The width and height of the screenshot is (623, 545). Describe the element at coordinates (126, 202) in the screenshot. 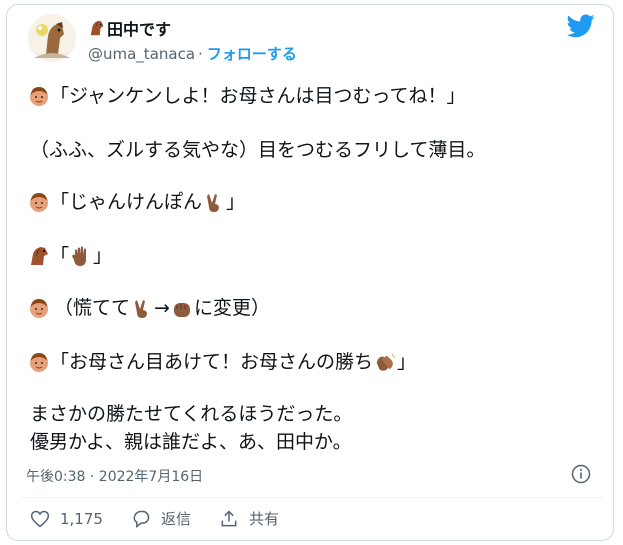

I see `line-3-open: 「じゃんけんぽん` at that location.